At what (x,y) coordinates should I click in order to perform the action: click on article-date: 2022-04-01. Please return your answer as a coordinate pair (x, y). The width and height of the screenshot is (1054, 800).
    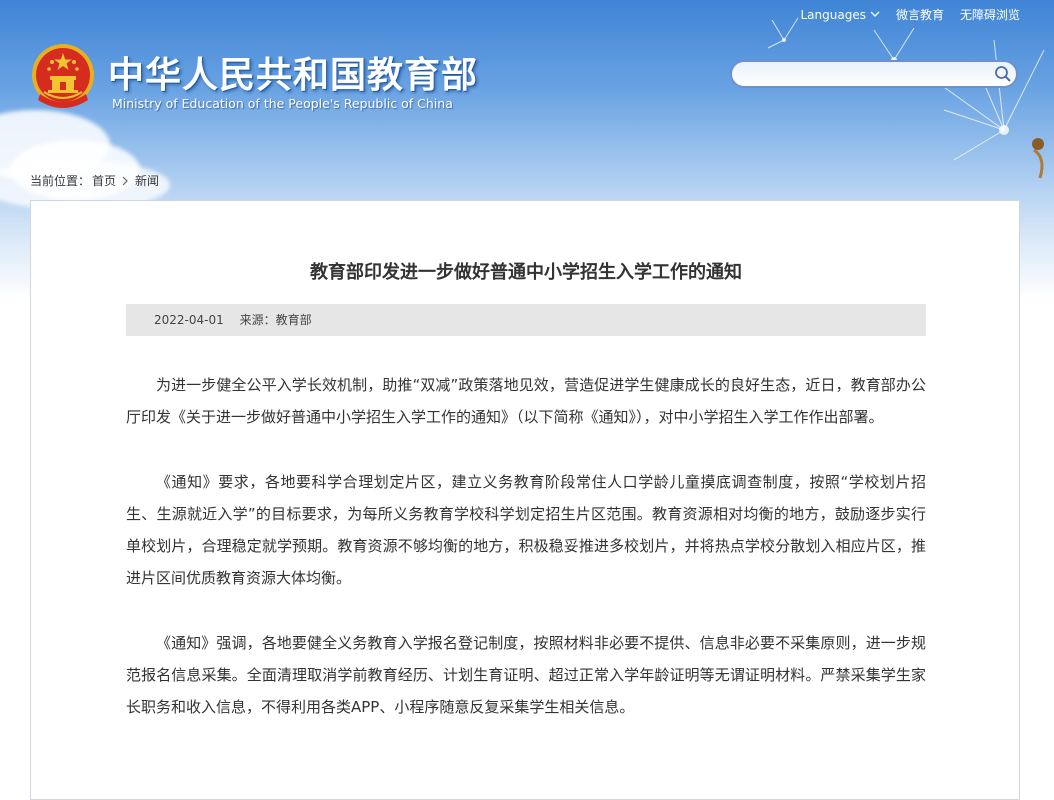
    Looking at the image, I should click on (189, 320).